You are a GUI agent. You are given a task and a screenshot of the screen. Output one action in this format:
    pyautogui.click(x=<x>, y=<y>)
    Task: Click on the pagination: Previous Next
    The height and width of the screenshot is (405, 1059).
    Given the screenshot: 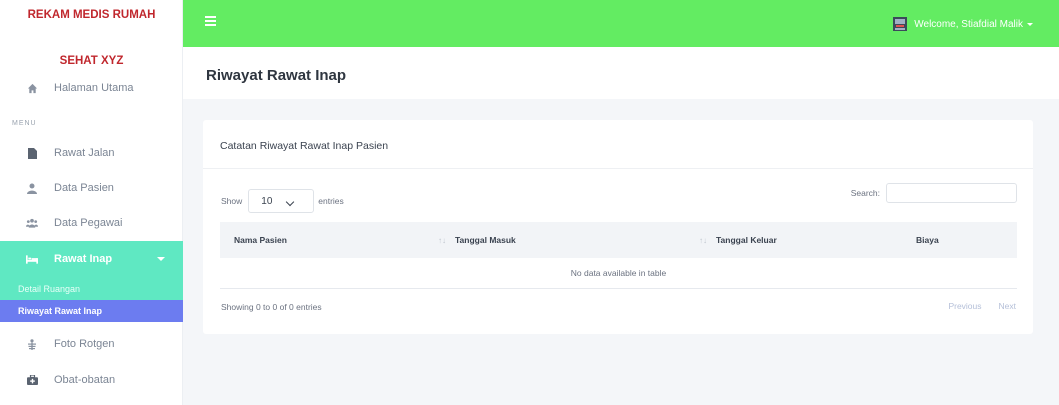 What is the action you would take?
    pyautogui.click(x=973, y=306)
    